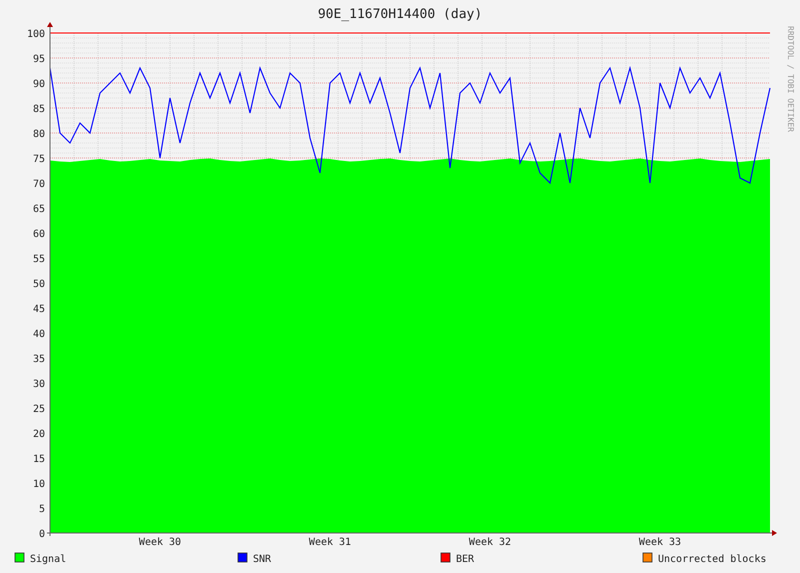 This screenshot has width=800, height=573. I want to click on y-tick-label: 95, so click(38, 59).